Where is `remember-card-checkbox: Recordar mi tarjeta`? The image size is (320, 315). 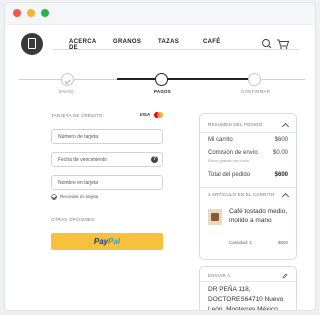 remember-card-checkbox: Recordar mi tarjeta is located at coordinates (74, 197).